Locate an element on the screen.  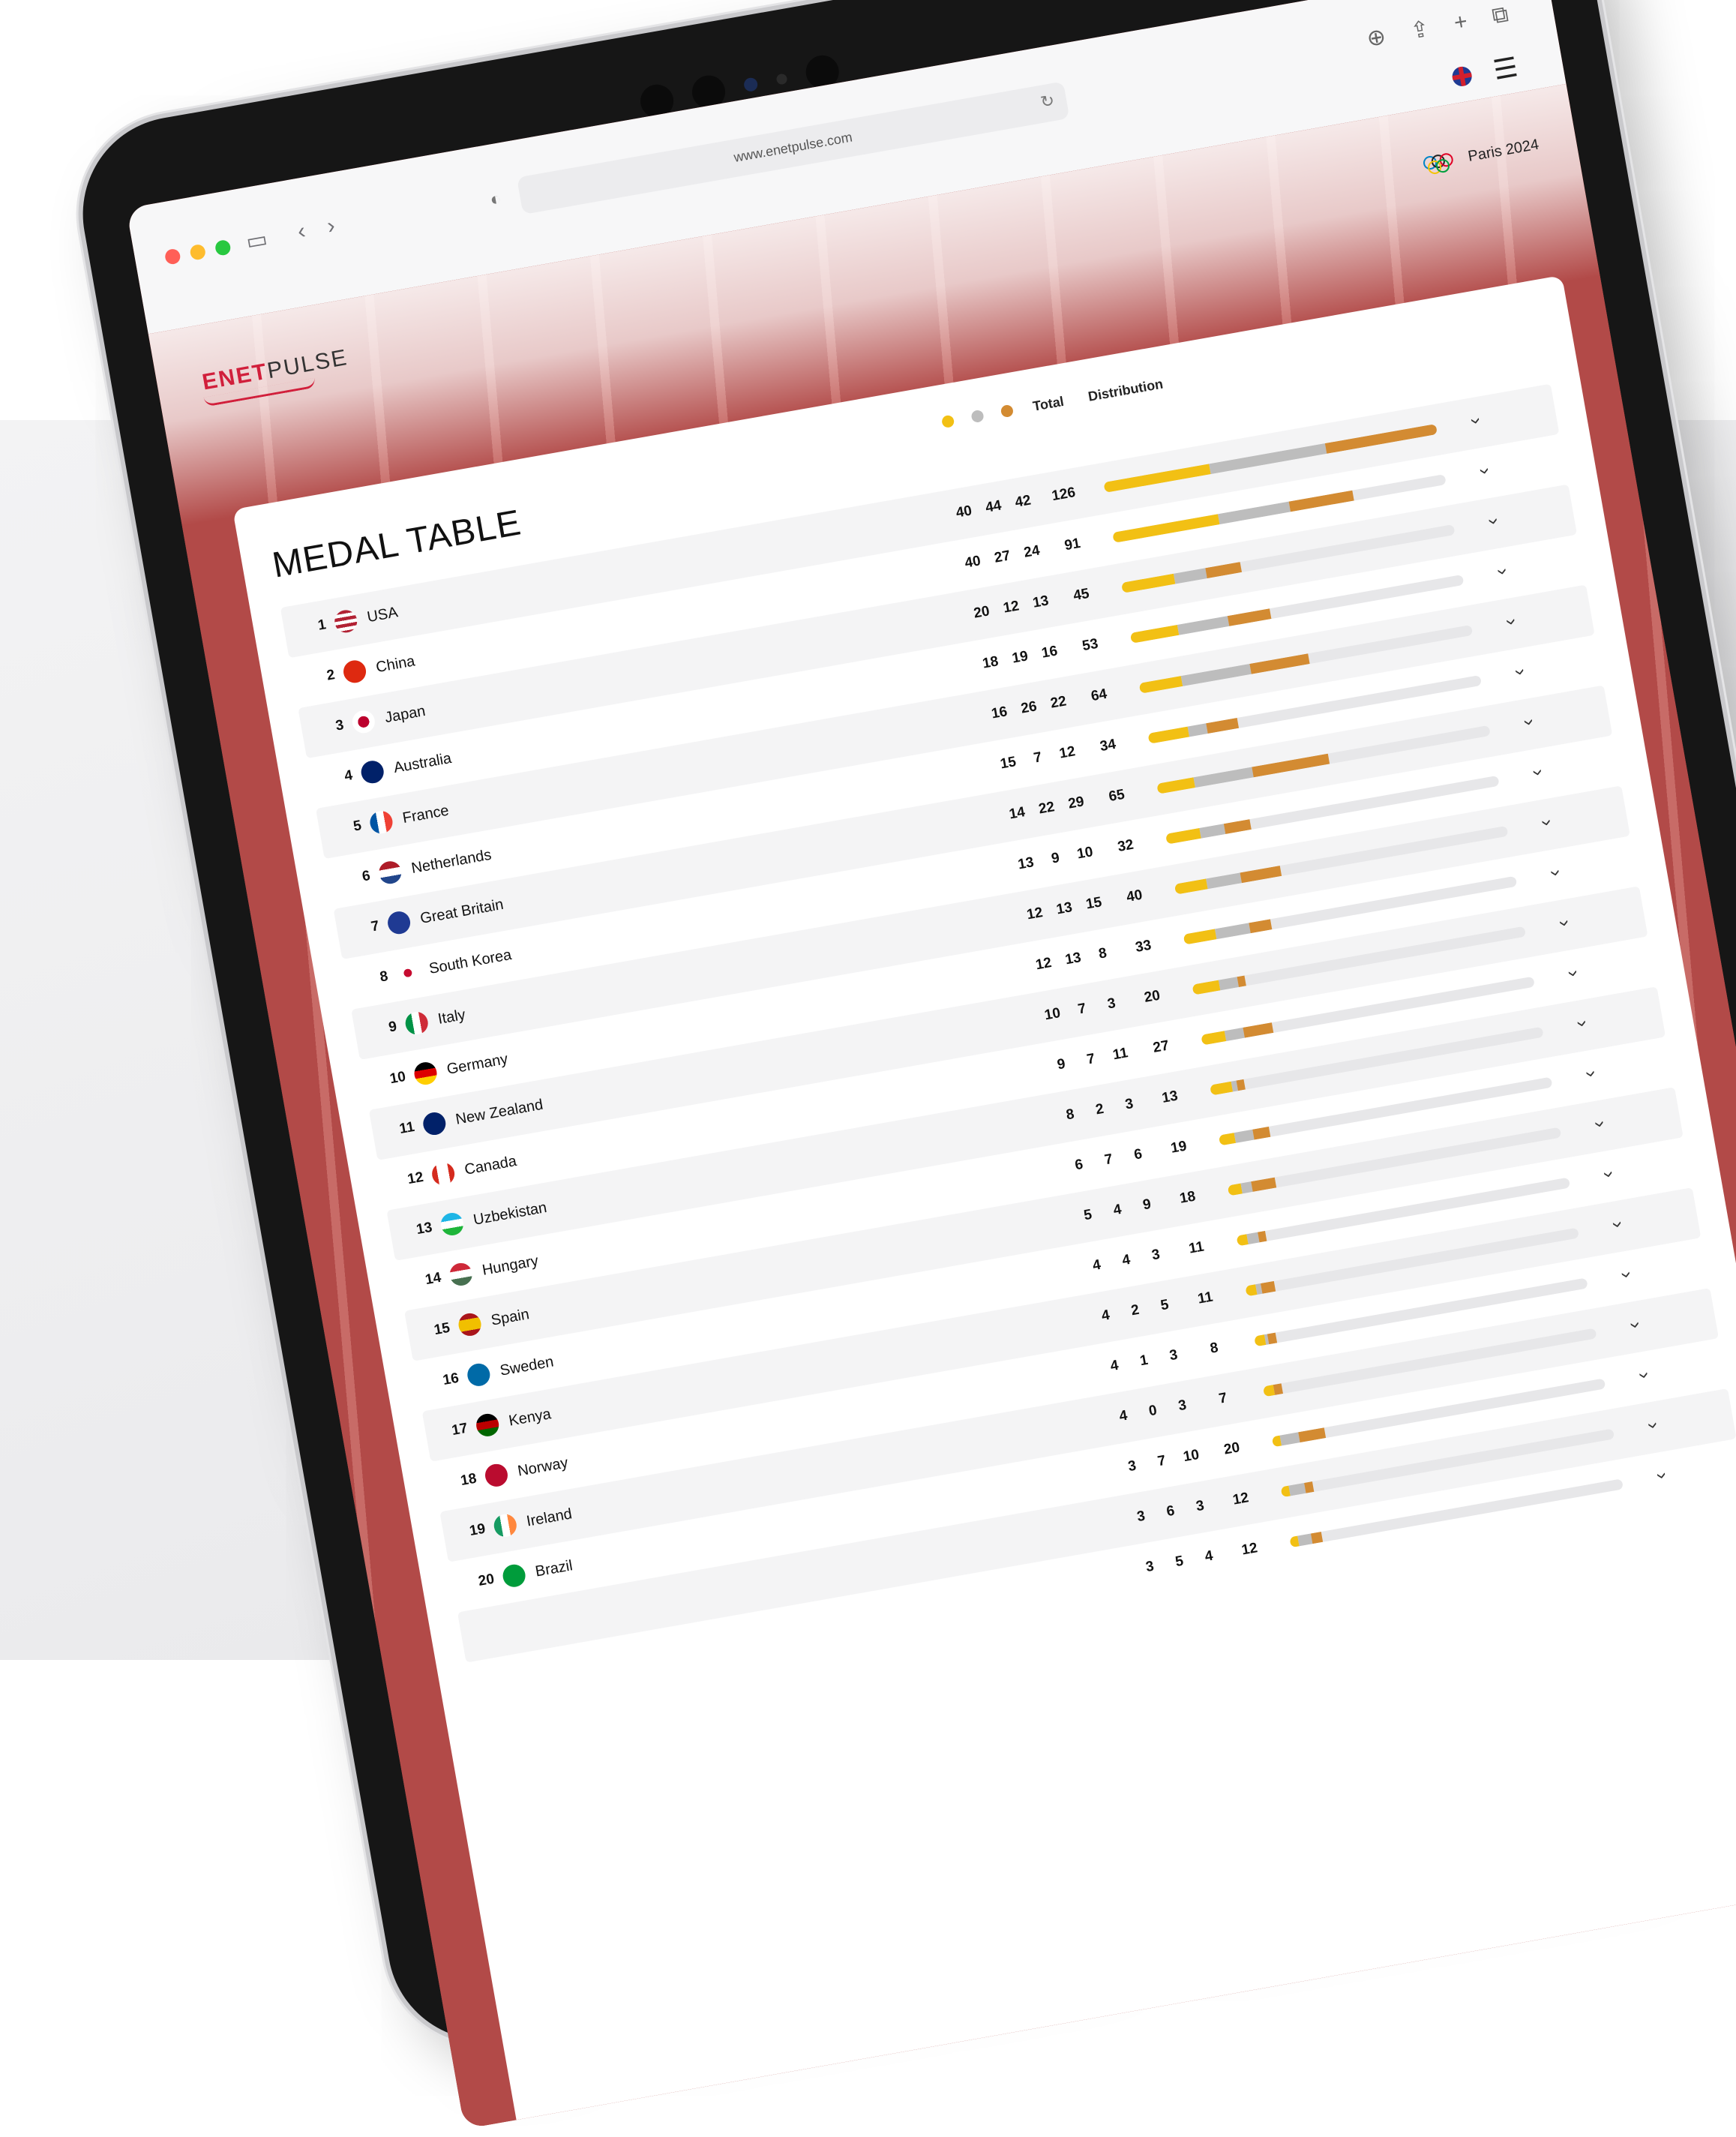
rank-label: 3 is located at coordinates (339, 725).